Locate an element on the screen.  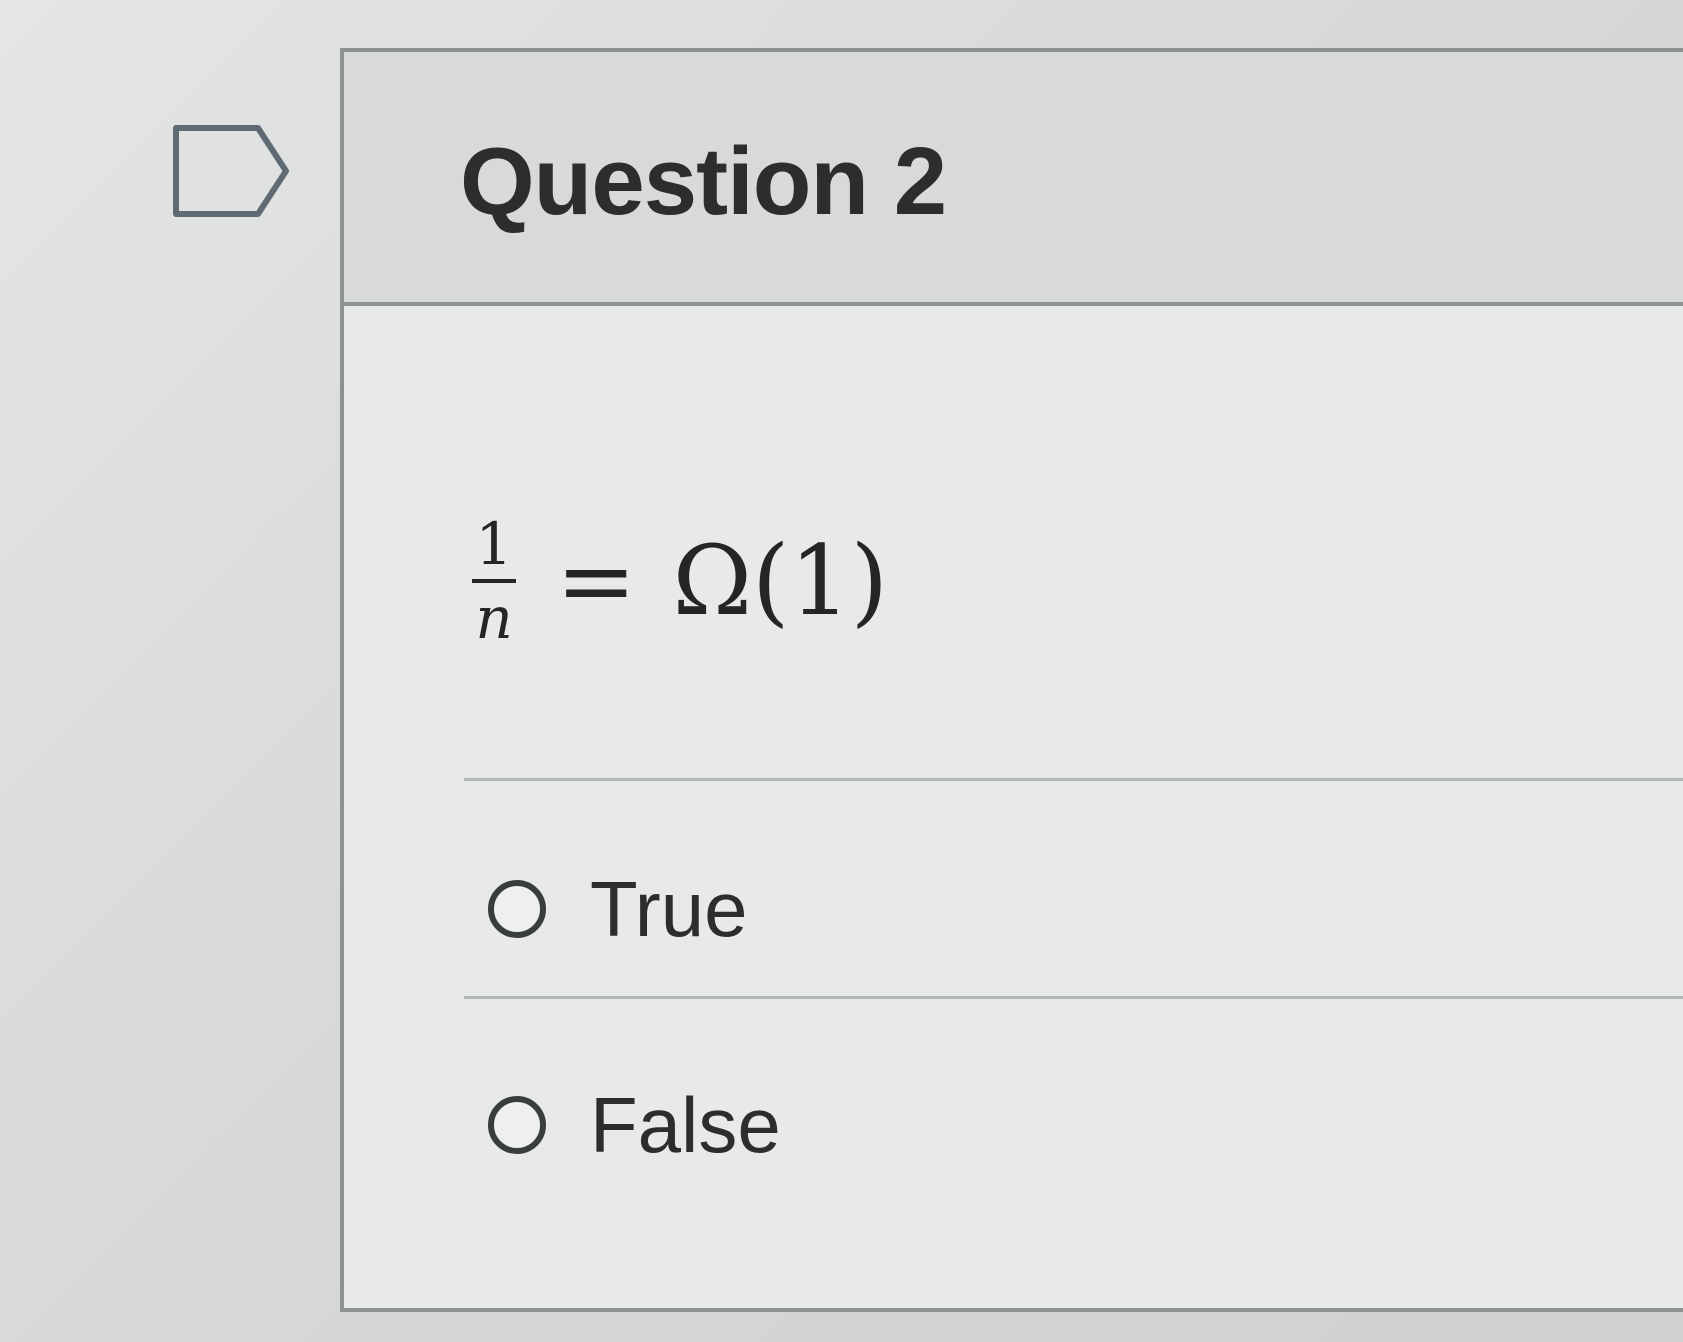
equation-fraction: 1 n is located at coordinates (494, 581).